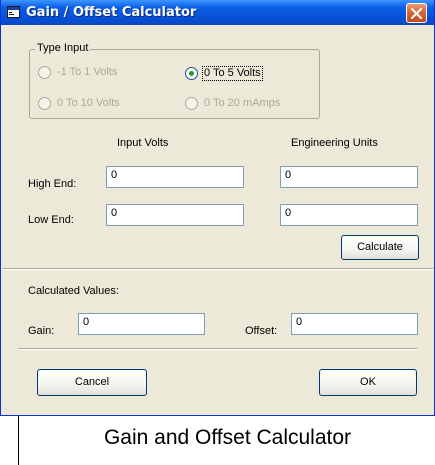 This screenshot has width=435, height=465. Describe the element at coordinates (41, 331) in the screenshot. I see `gain-label: Gain:` at that location.